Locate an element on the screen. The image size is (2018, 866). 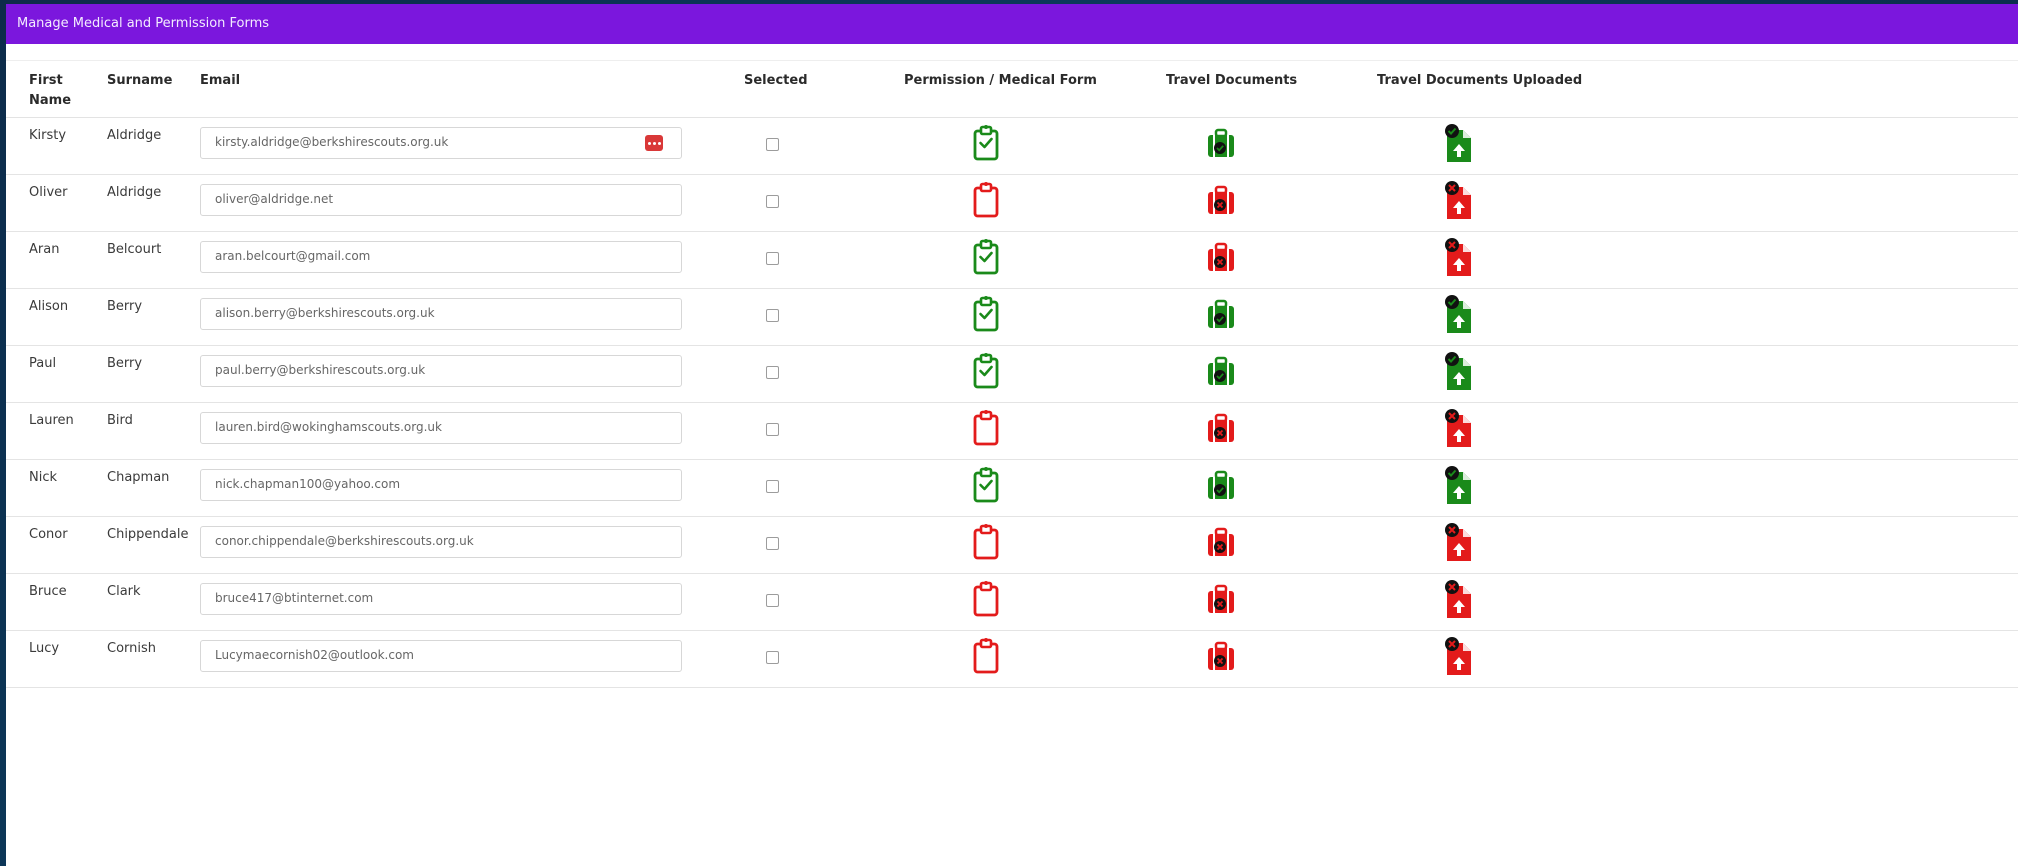
email-field: kirsty.aldridge@berkshirescouts.org.uk is located at coordinates (441, 143).